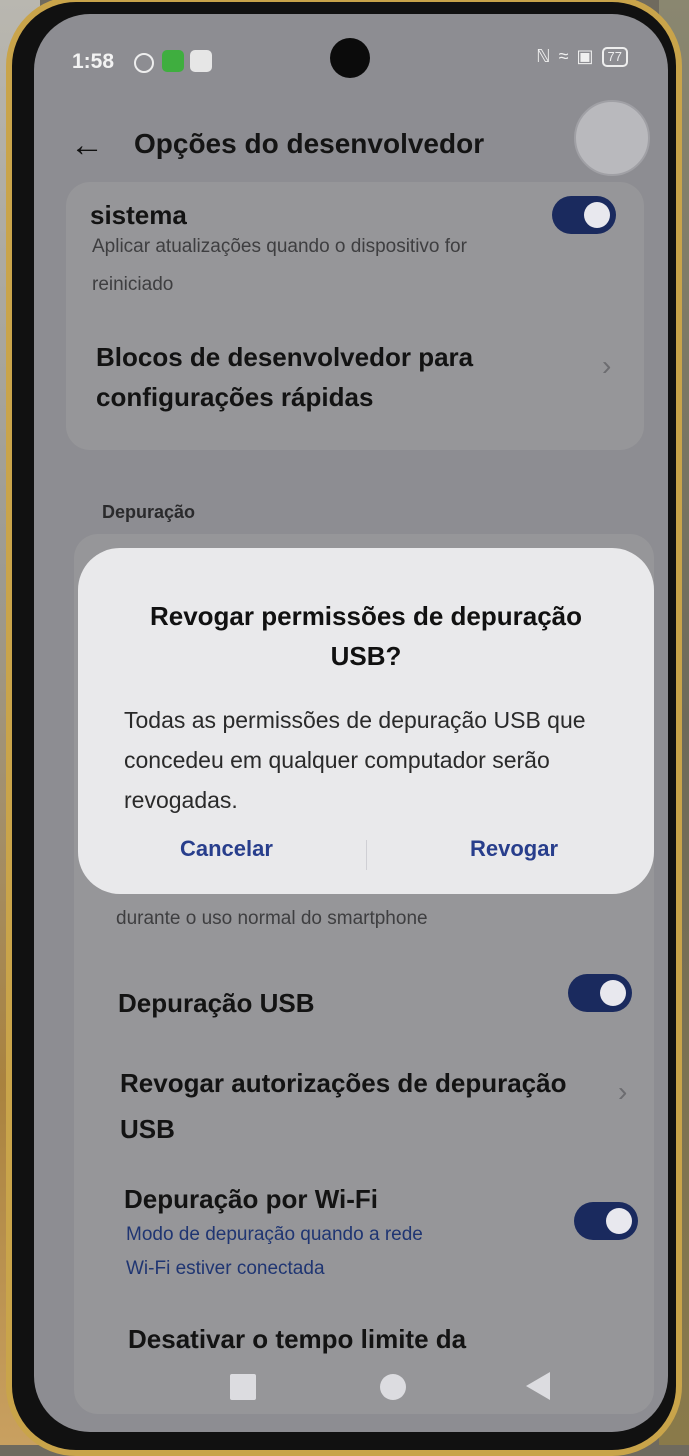  What do you see at coordinates (614, 56) in the screenshot?
I see `battery-icon: 77` at bounding box center [614, 56].